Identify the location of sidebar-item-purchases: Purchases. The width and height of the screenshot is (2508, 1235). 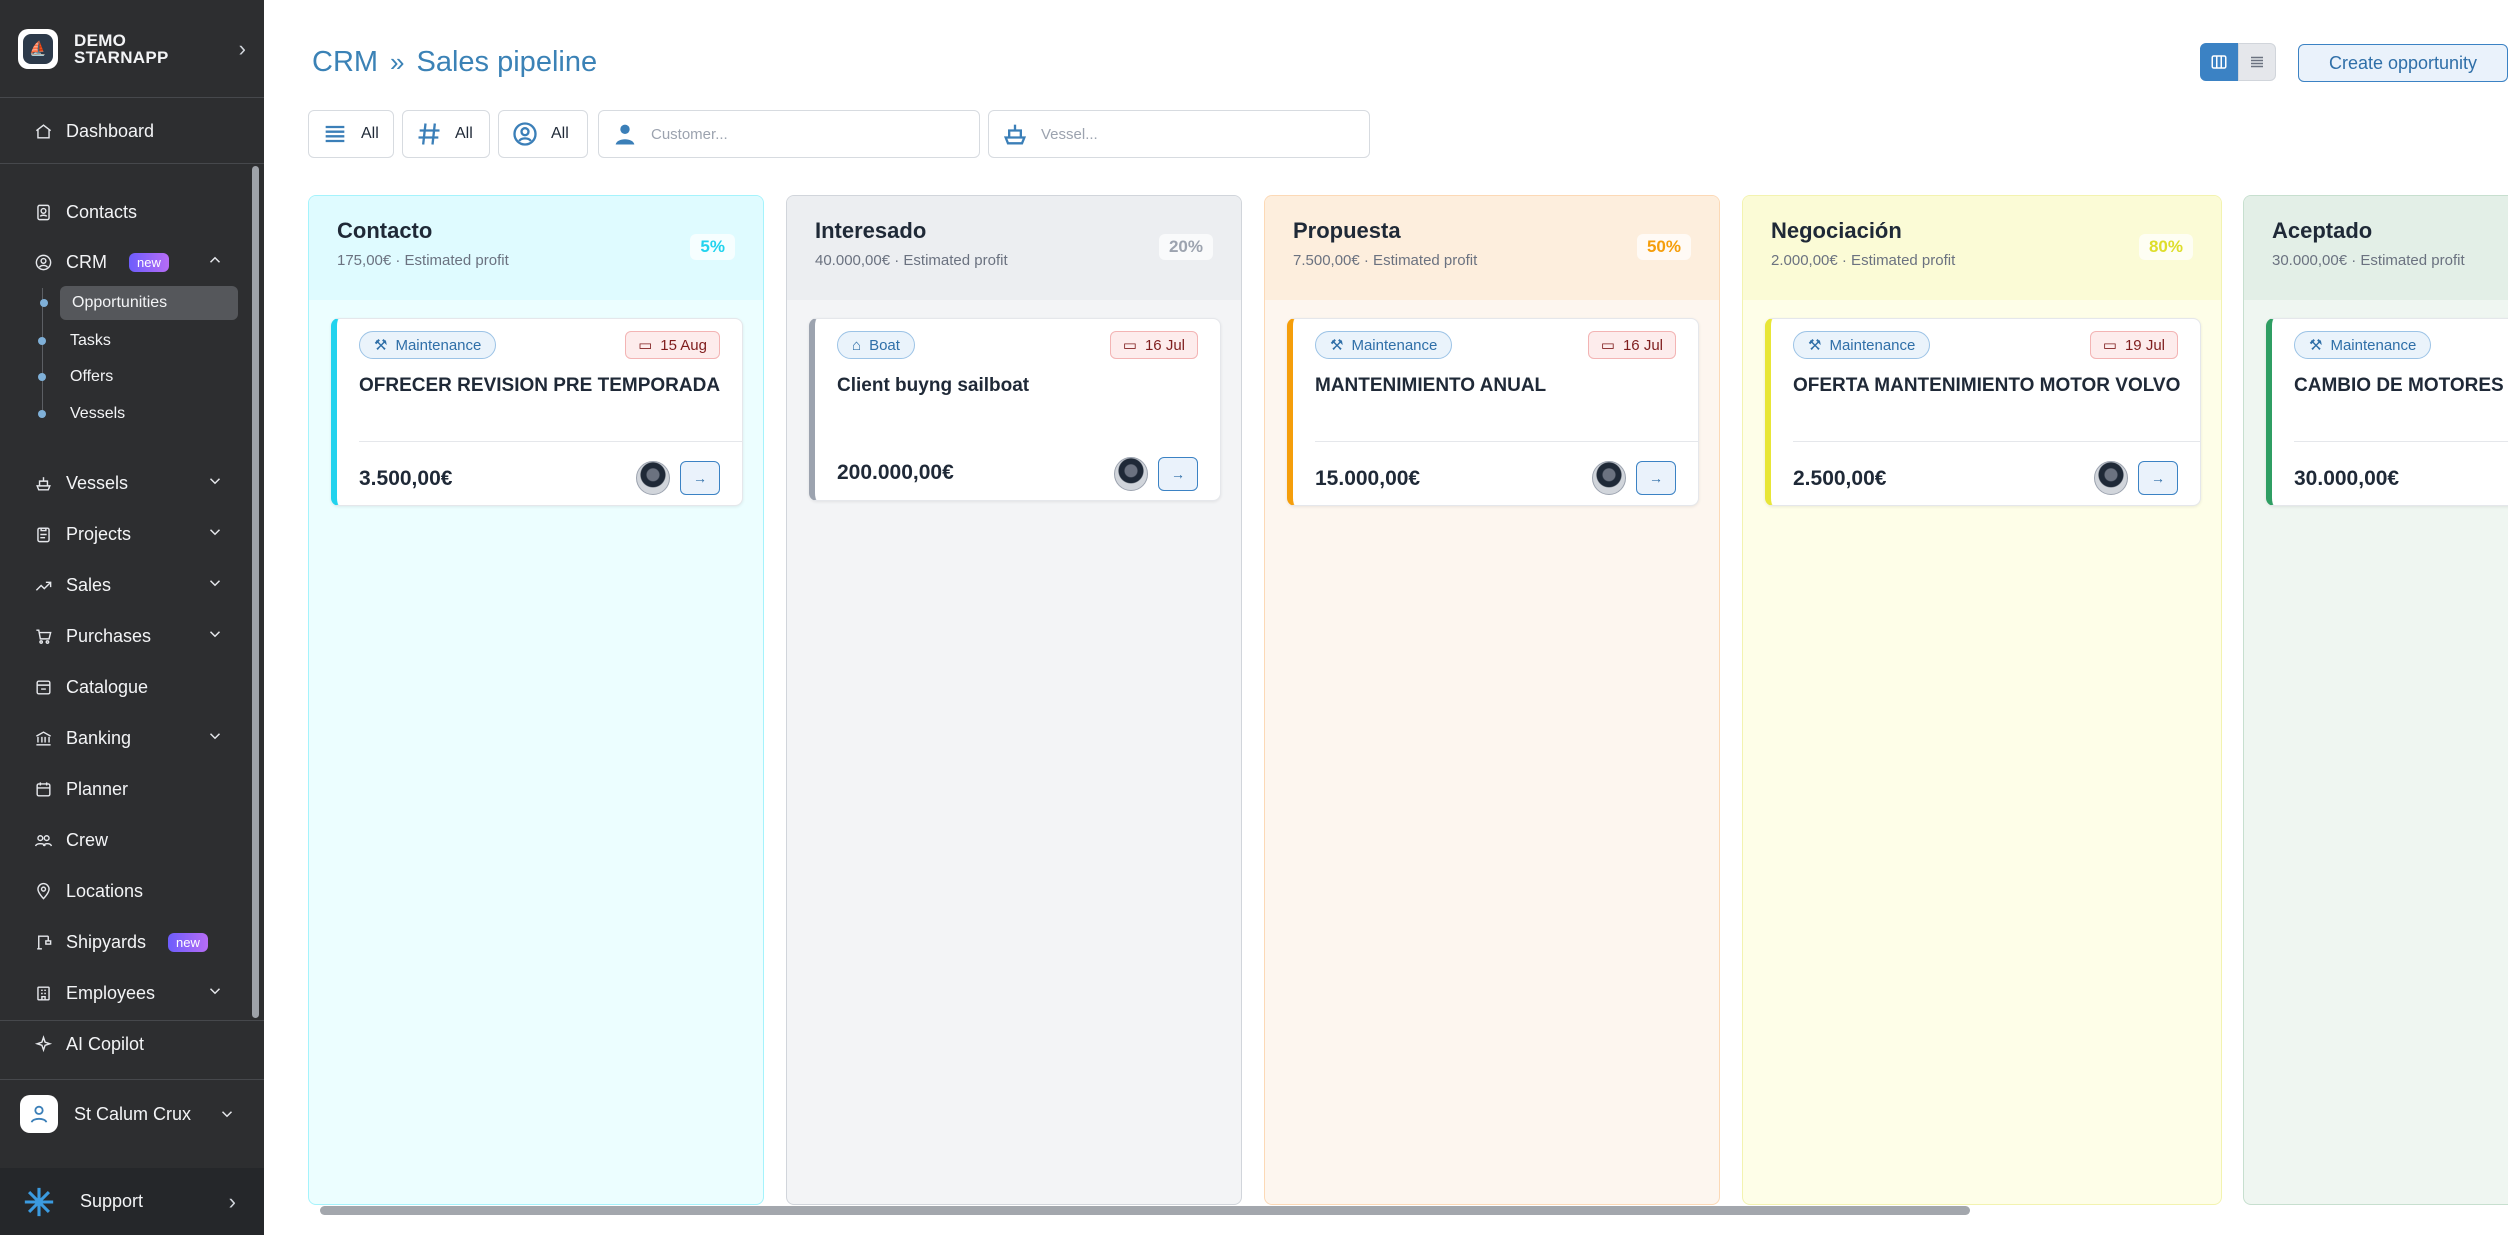
(132, 636).